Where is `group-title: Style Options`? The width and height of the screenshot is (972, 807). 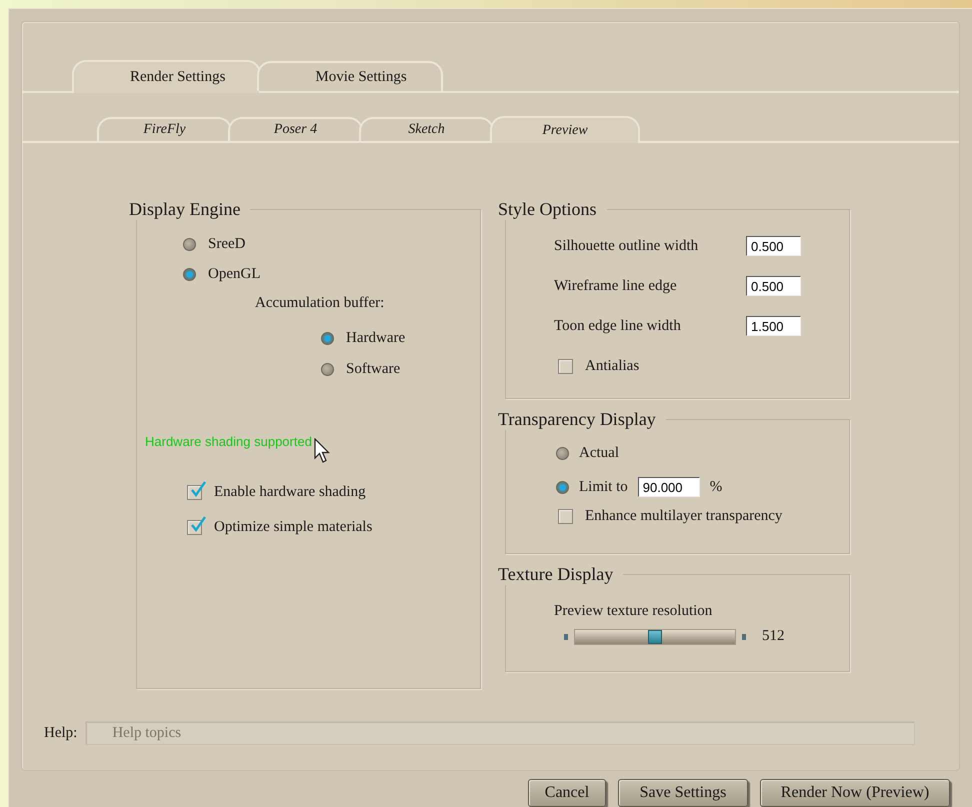 group-title: Style Options is located at coordinates (548, 209).